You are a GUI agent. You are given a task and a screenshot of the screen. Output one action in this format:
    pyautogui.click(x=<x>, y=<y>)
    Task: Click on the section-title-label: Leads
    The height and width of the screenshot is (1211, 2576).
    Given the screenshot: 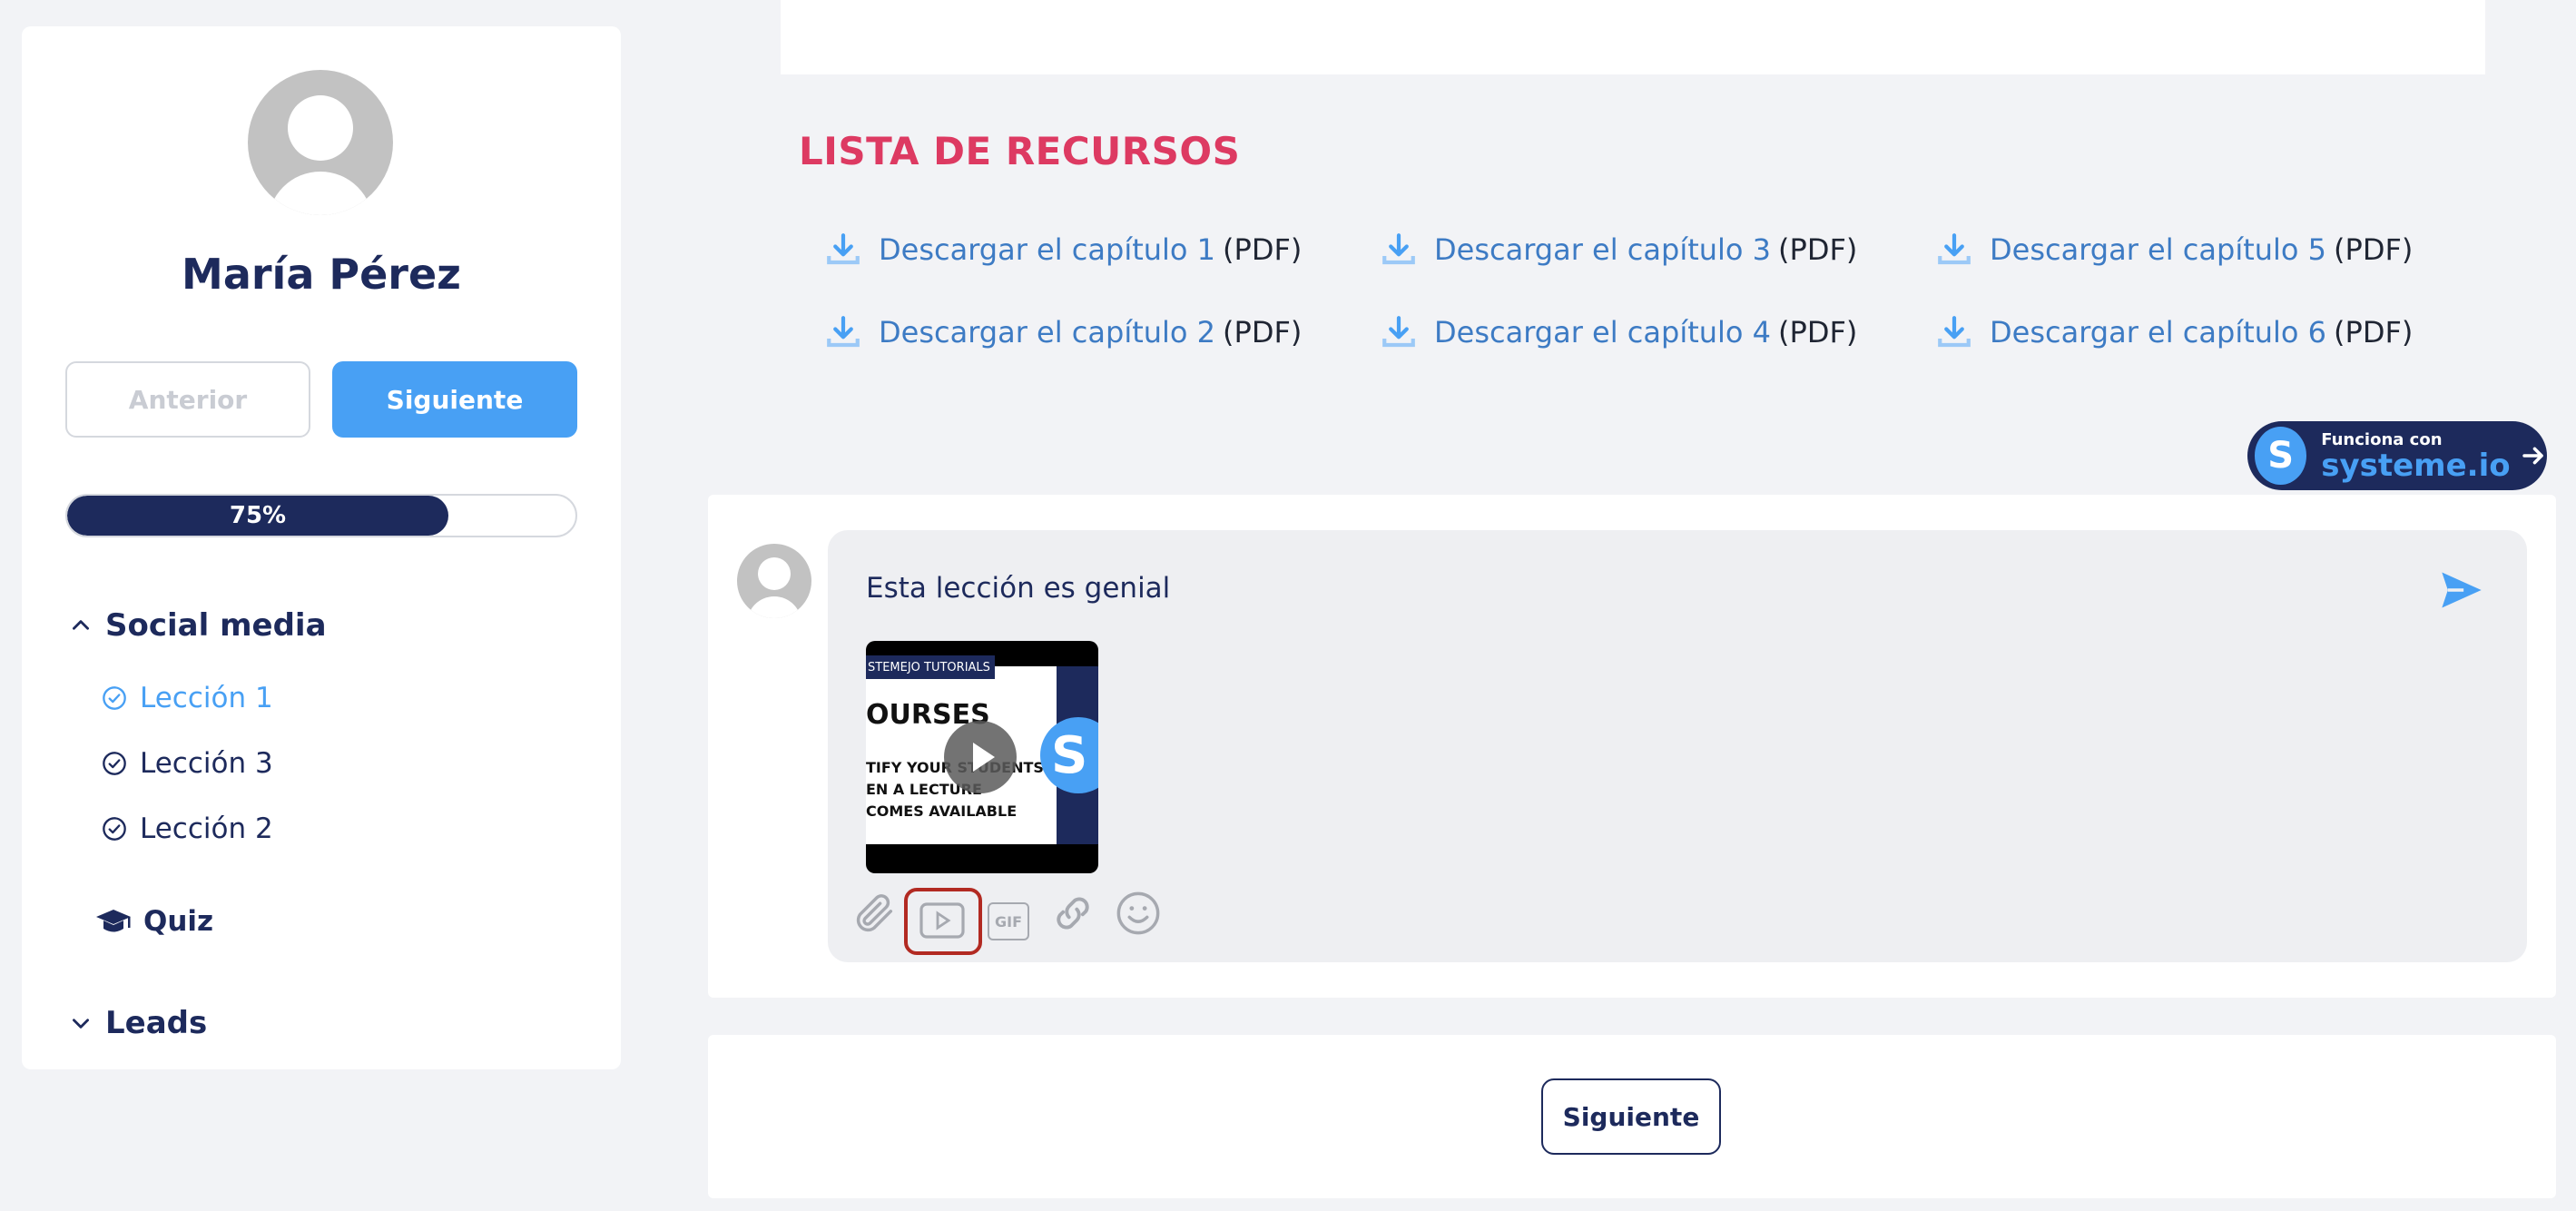 What is the action you would take?
    pyautogui.click(x=156, y=1023)
    